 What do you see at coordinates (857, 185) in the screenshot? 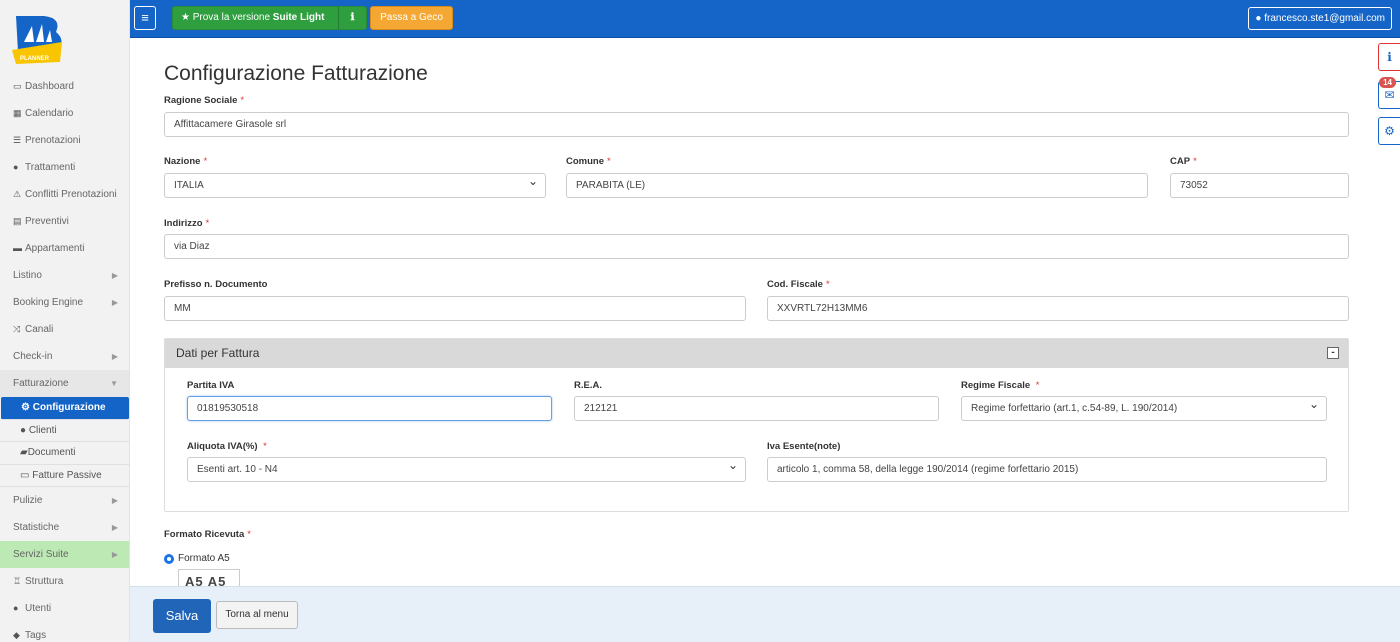
I see `comune-input: PARABITA (LE)` at bounding box center [857, 185].